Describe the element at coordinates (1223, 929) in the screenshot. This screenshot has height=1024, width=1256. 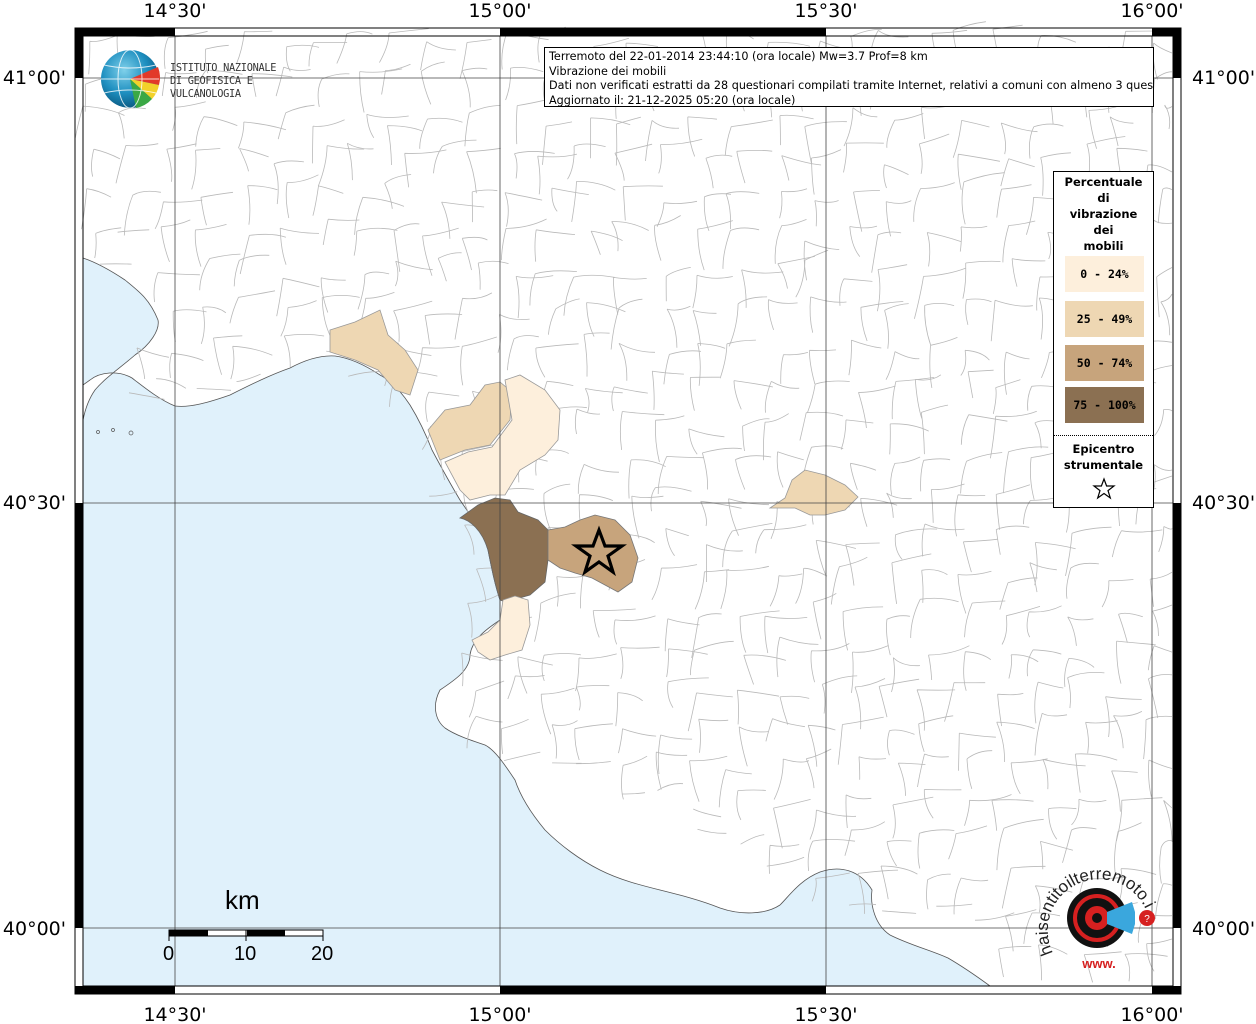
I see `coord-right-3: 40°00'` at that location.